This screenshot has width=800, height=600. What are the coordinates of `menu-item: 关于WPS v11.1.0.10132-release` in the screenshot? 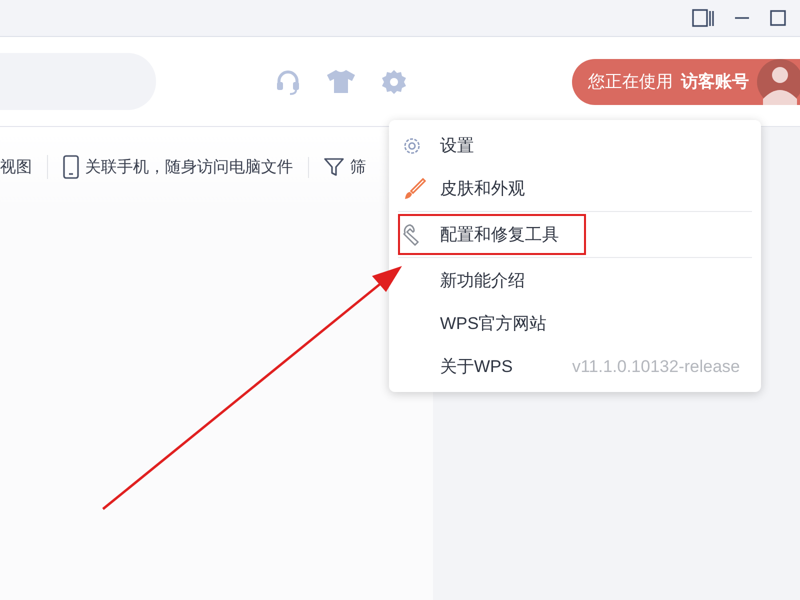 It's located at (575, 366).